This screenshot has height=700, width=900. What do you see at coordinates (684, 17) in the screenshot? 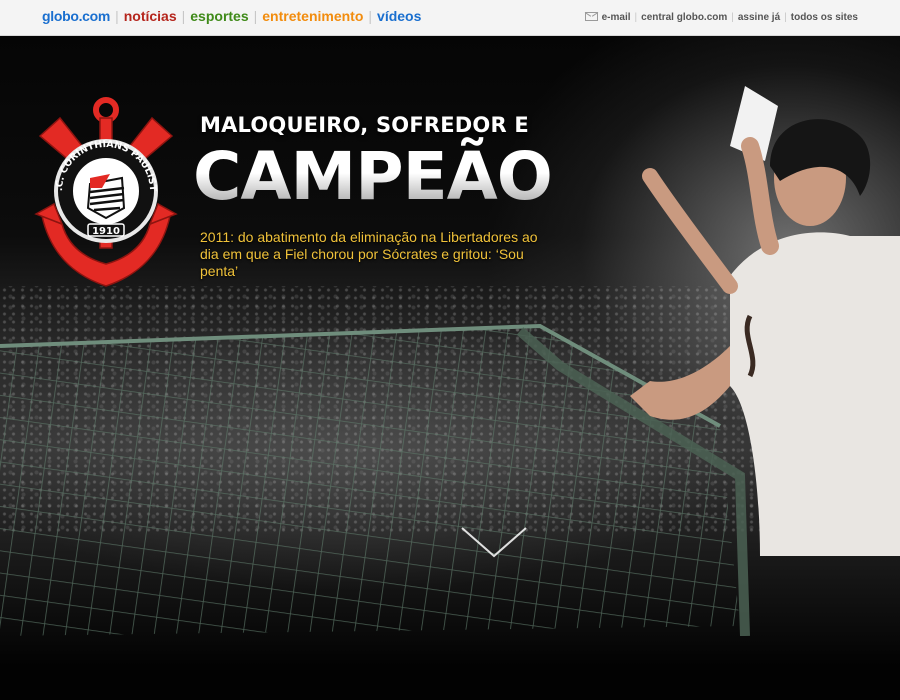
I see `central-globo-link: central globo.com` at bounding box center [684, 17].